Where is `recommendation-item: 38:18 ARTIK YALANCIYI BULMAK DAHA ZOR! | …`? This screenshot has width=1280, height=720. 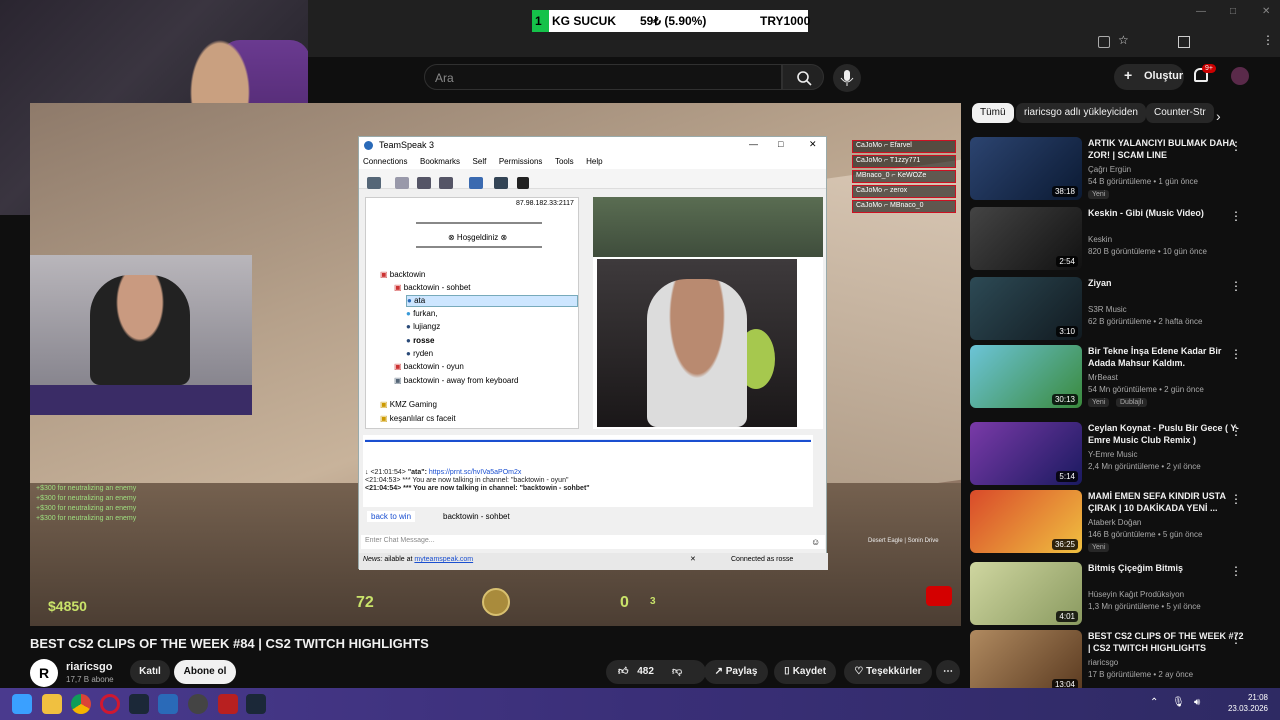
recommendation-item: 38:18 ARTIK YALANCIYI BULMAK DAHA ZOR! | … is located at coordinates (1120, 170).